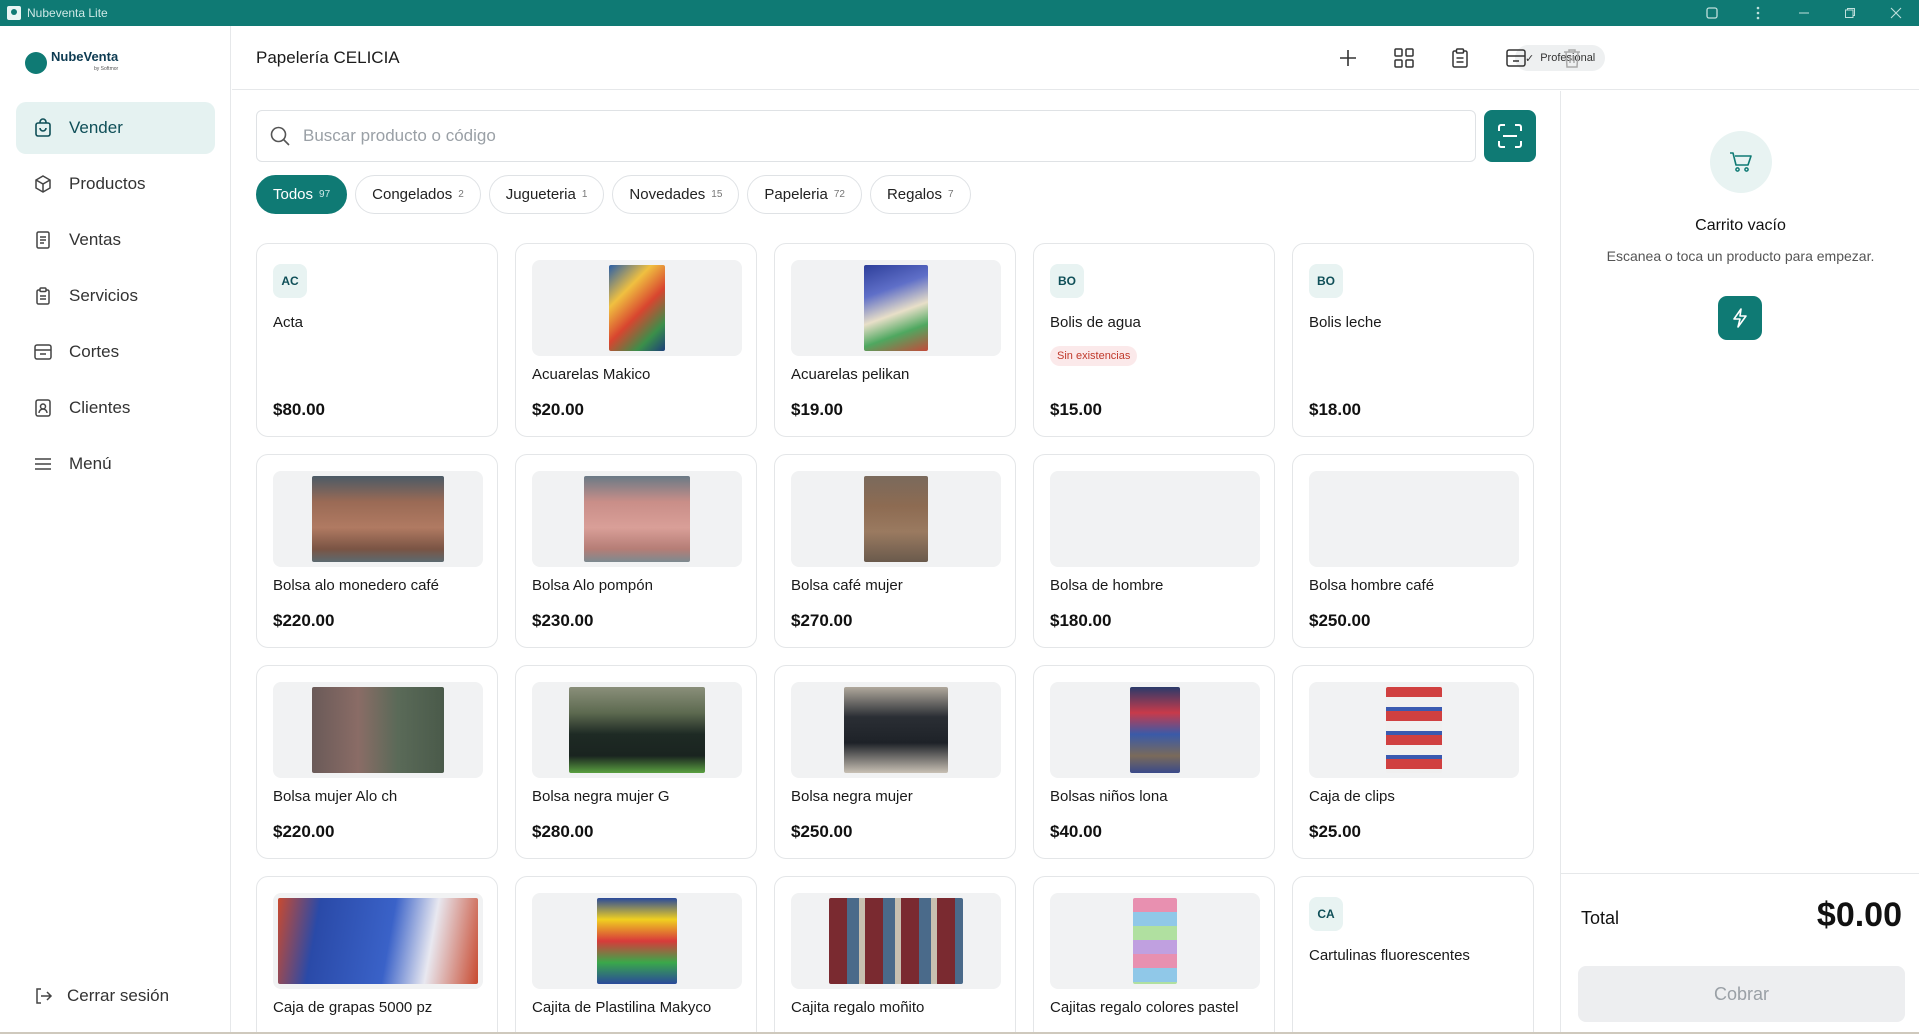 This screenshot has height=1034, width=1919. Describe the element at coordinates (118, 995) in the screenshot. I see `logout-label: Cerrar sesión` at that location.